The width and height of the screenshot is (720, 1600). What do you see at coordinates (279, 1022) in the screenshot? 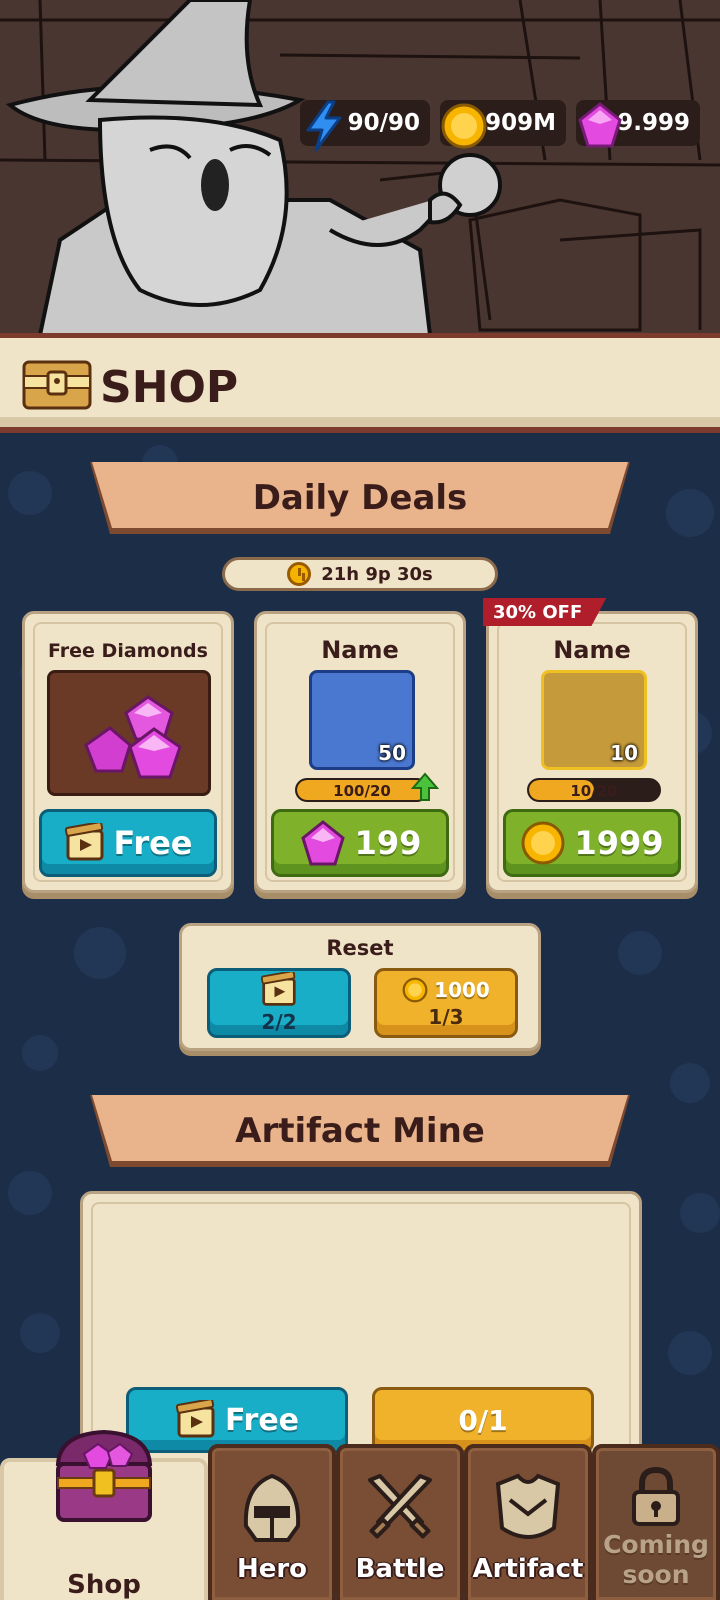
I see `reset-ad-count: 2/2` at bounding box center [279, 1022].